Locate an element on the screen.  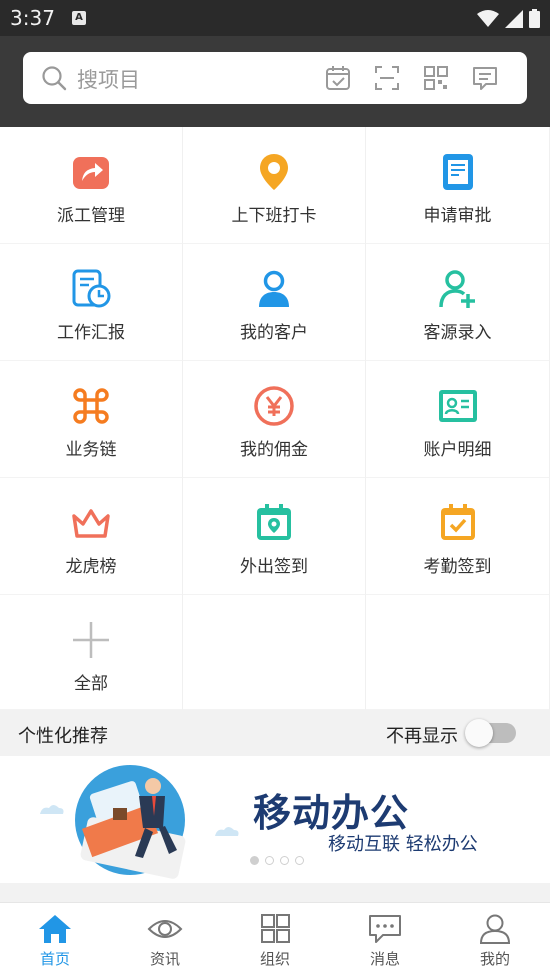
grid-item-work-report: 工作汇报 is located at coordinates (91, 302).